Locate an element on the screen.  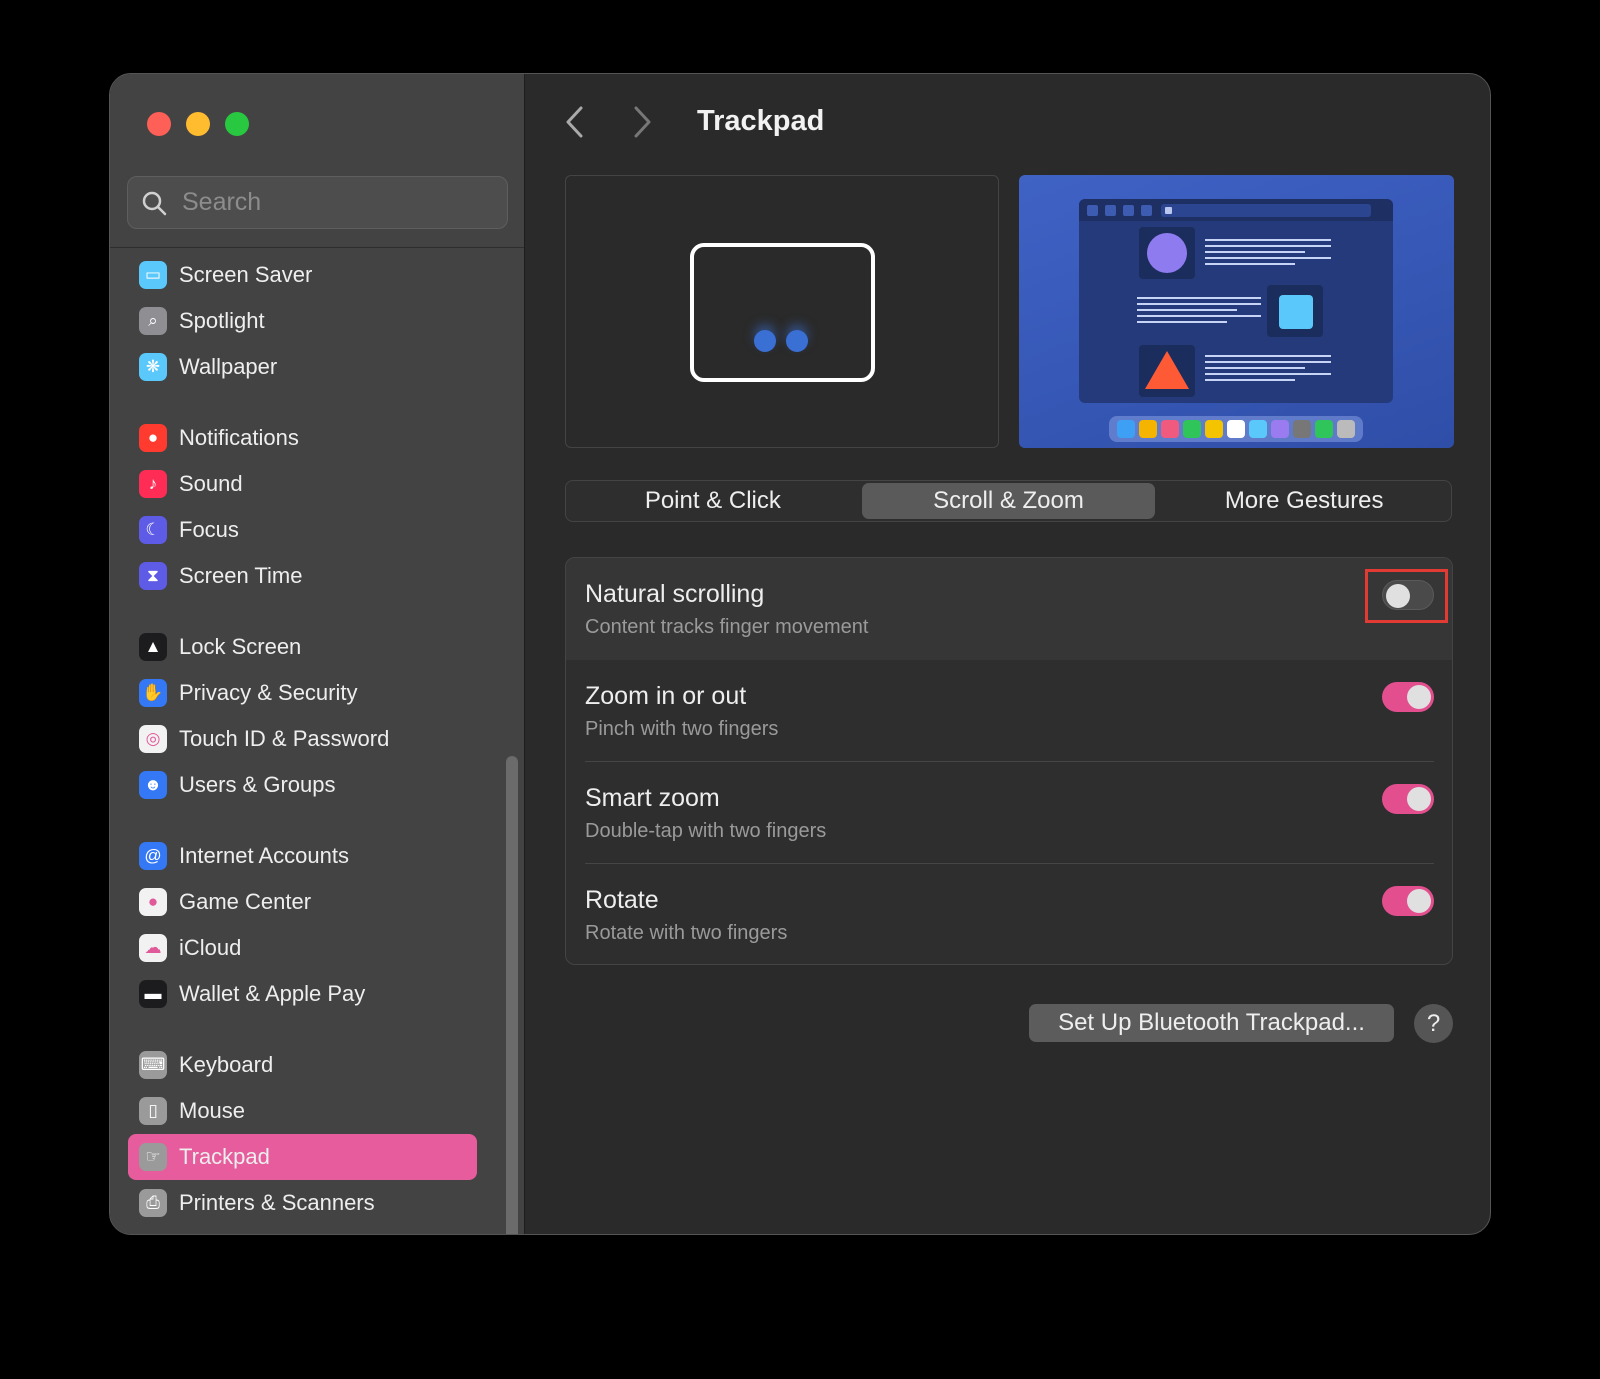
sidebar-item-spotlight: ⌕ Spotlight is located at coordinates (302, 321).